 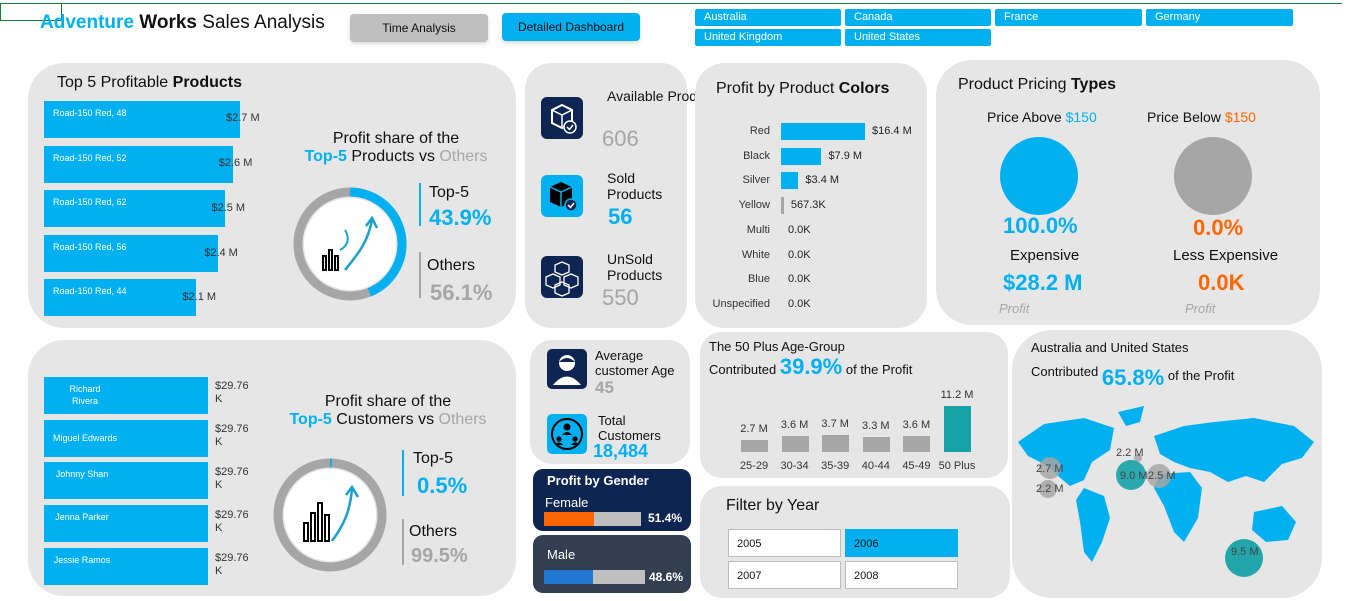 I want to click on expensive-pct: 100.0%, so click(x=1040, y=225).